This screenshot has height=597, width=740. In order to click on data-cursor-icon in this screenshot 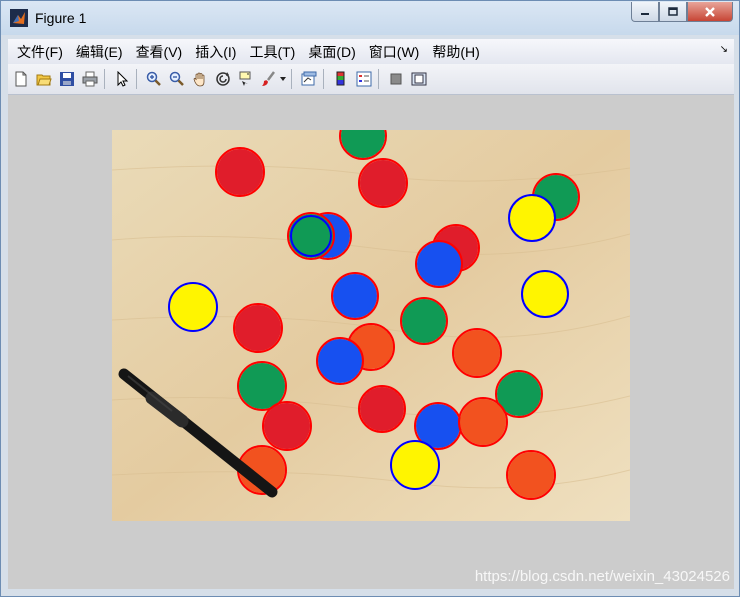, I will do `click(245, 78)`.